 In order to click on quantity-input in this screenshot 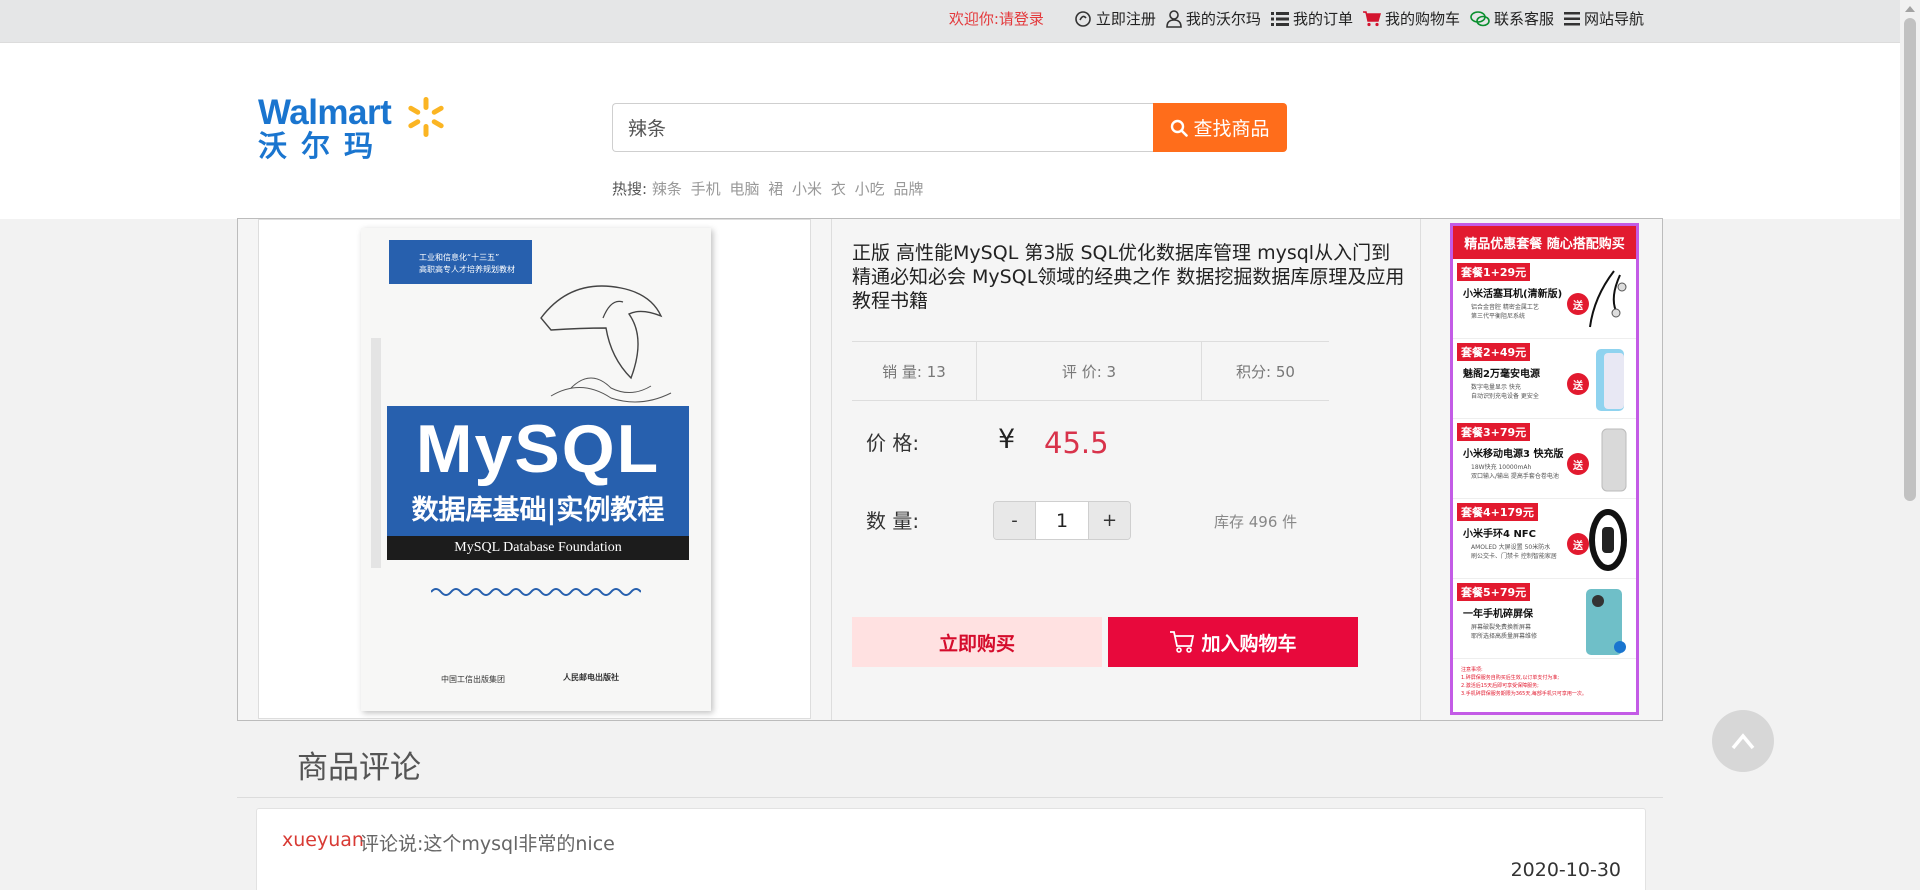, I will do `click(1062, 520)`.